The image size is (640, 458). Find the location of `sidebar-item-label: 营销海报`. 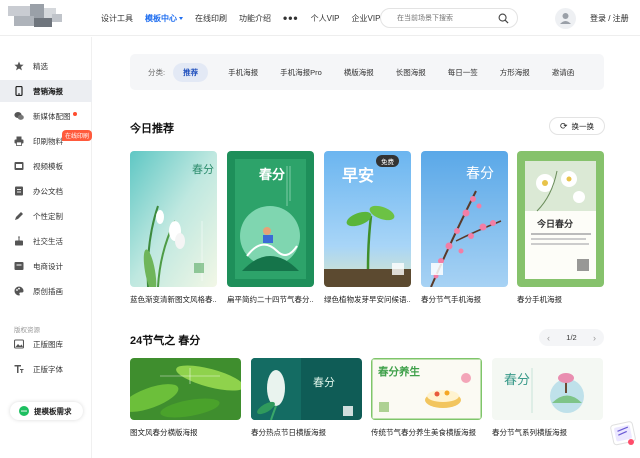

sidebar-item-label: 营销海报 is located at coordinates (48, 91).